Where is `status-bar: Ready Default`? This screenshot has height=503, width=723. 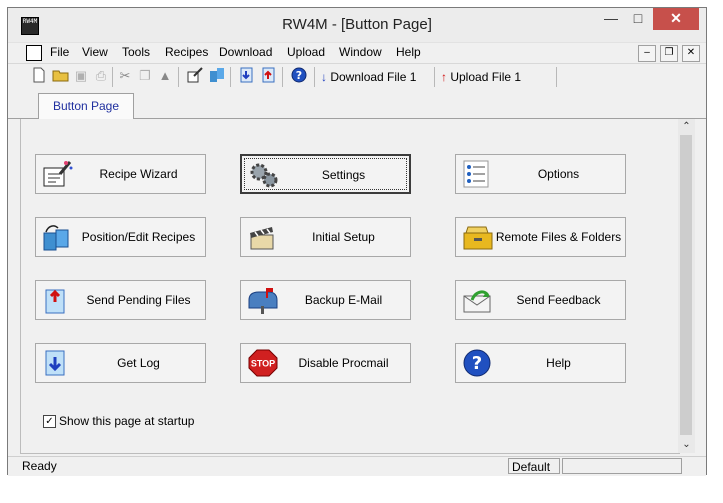 status-bar: Ready Default is located at coordinates (357, 466).